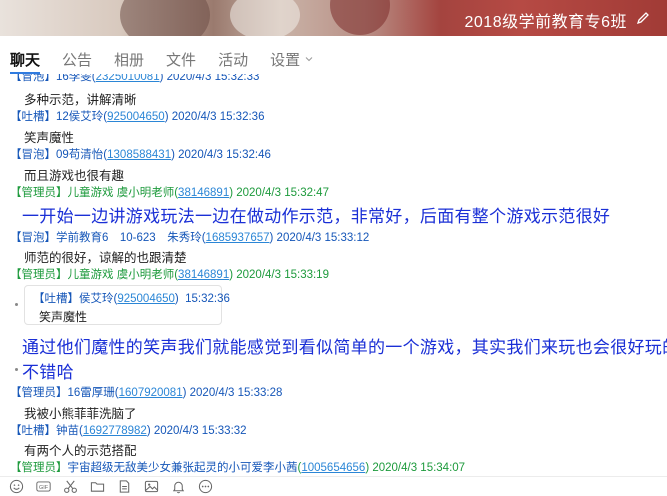 The image size is (667, 496). I want to click on tab-chat: 聊天, so click(25, 59).